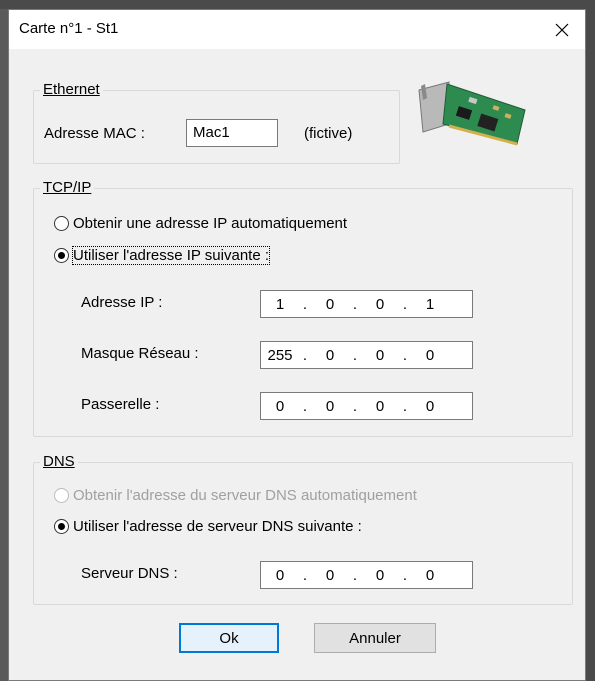 This screenshot has height=681, width=595. I want to click on mask-octet-2: 0, so click(330, 355).